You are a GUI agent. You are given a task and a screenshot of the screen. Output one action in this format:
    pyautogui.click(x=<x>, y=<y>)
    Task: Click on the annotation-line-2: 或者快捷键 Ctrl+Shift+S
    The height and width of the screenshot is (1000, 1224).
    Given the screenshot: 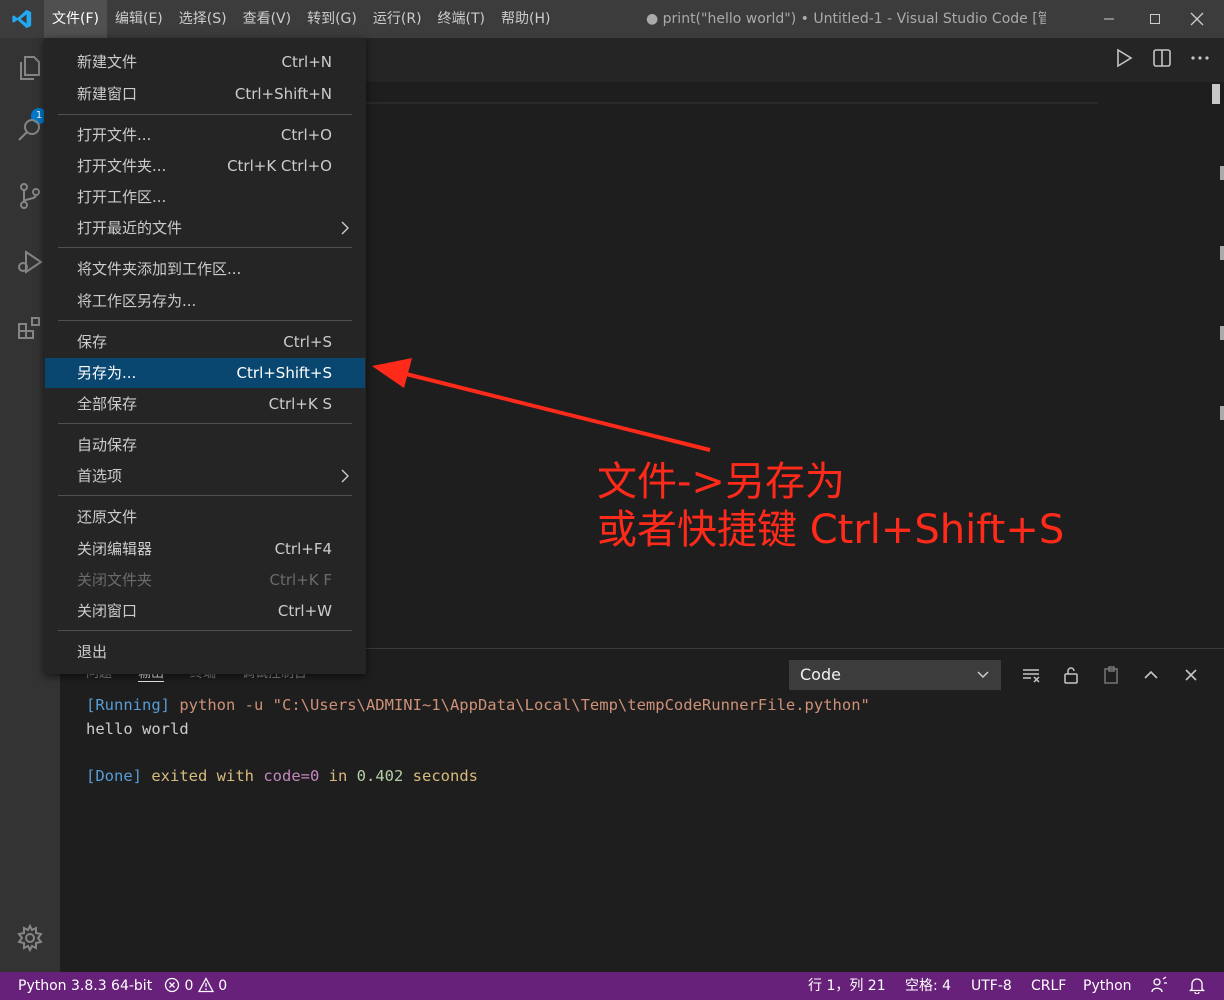 What is the action you would take?
    pyautogui.click(x=831, y=530)
    